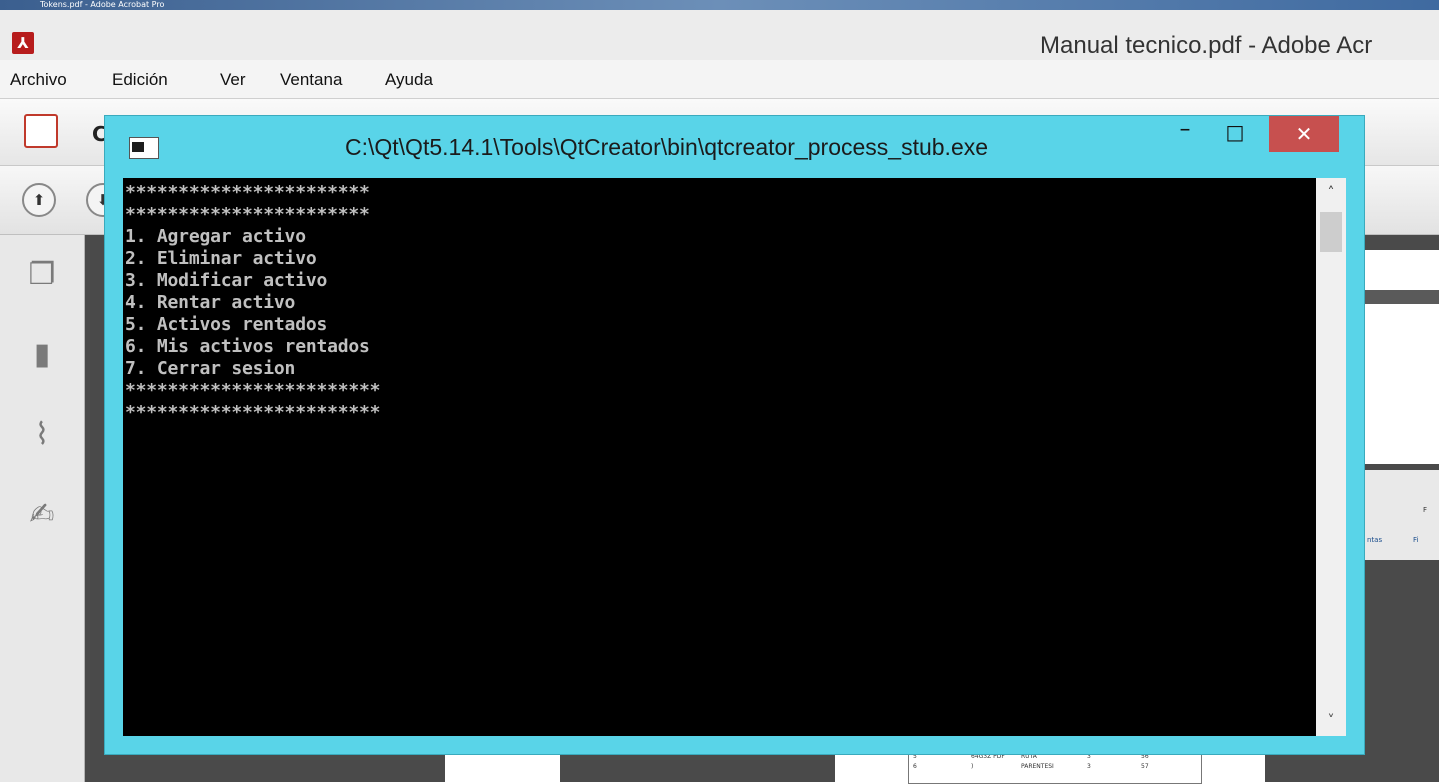  What do you see at coordinates (210, 302) in the screenshot?
I see `console-line: 4. Rentar activo` at bounding box center [210, 302].